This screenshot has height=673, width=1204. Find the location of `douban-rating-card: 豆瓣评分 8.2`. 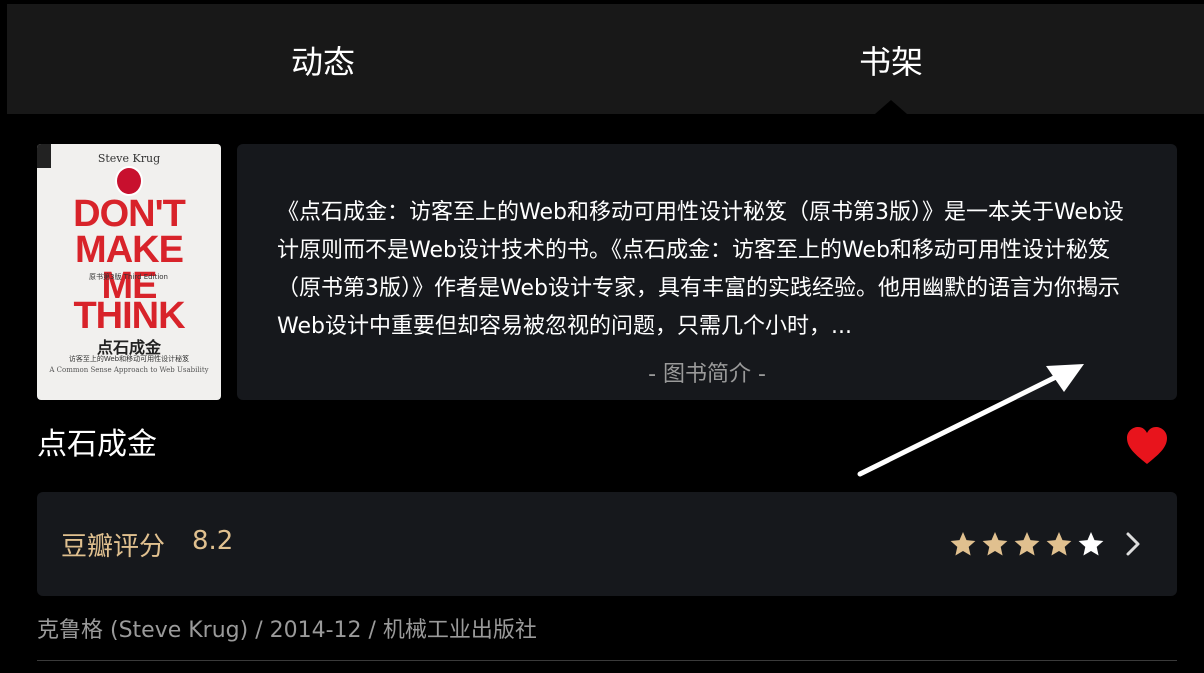

douban-rating-card: 豆瓣评分 8.2 is located at coordinates (607, 544).